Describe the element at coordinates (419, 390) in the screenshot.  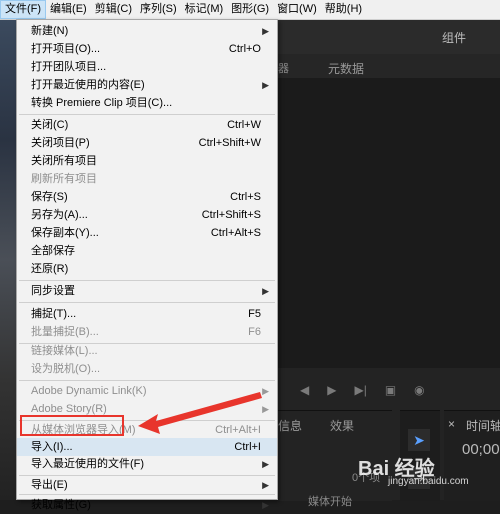
I see `camera-icon: ◉` at that location.